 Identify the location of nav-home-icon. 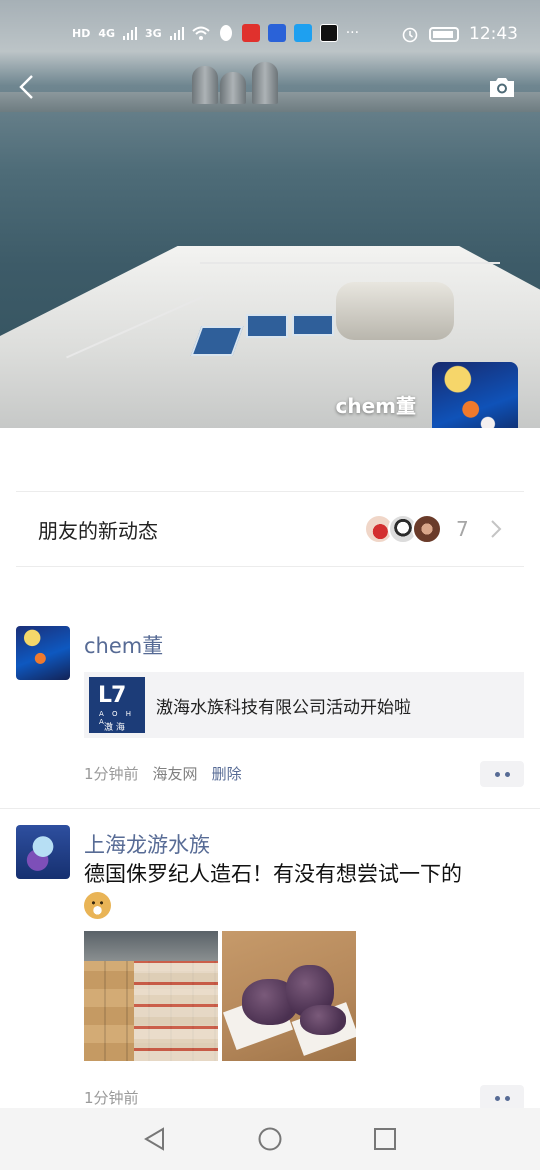
(270, 1139).